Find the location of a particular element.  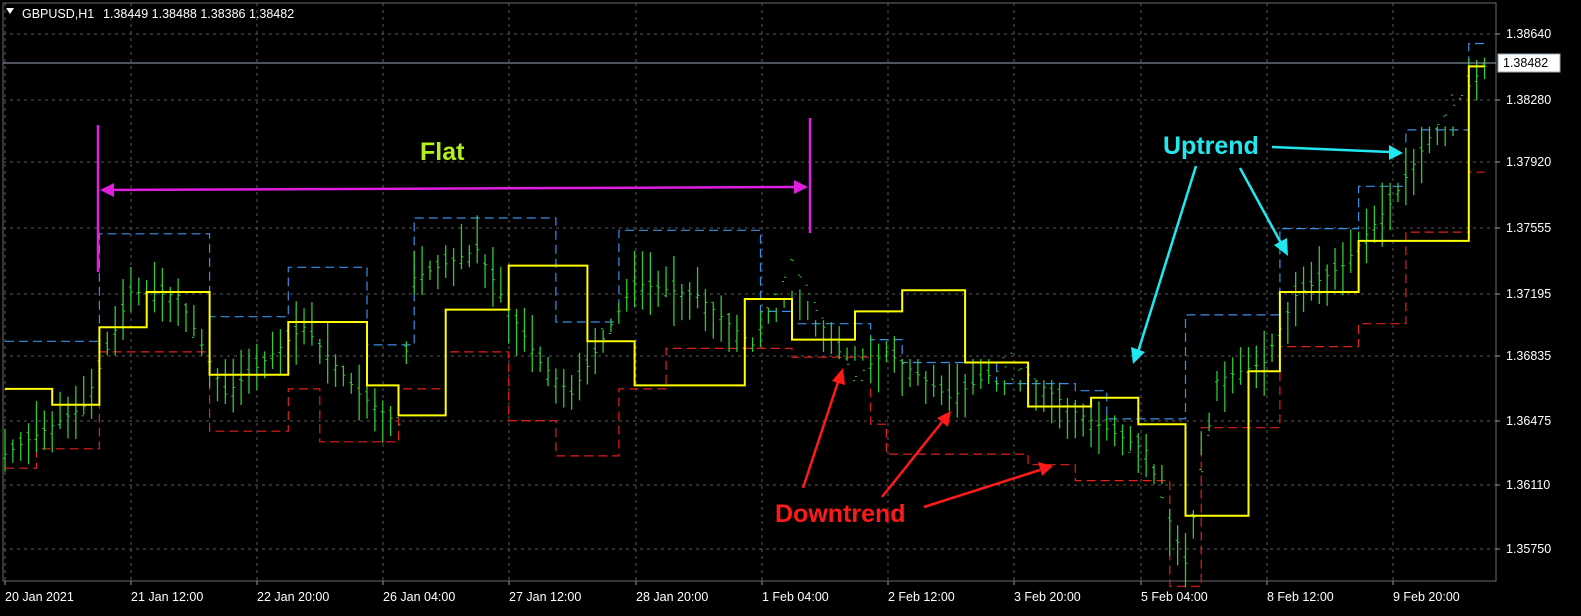

x-tick-label: 3 Feb 20:00 is located at coordinates (1047, 597).